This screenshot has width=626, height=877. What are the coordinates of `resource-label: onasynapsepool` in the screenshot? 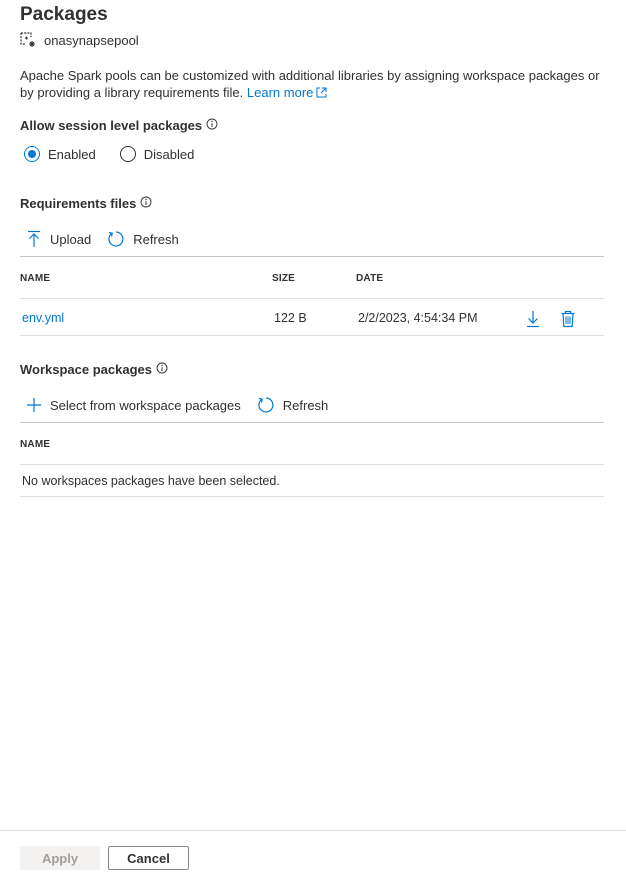 It's located at (79, 40).